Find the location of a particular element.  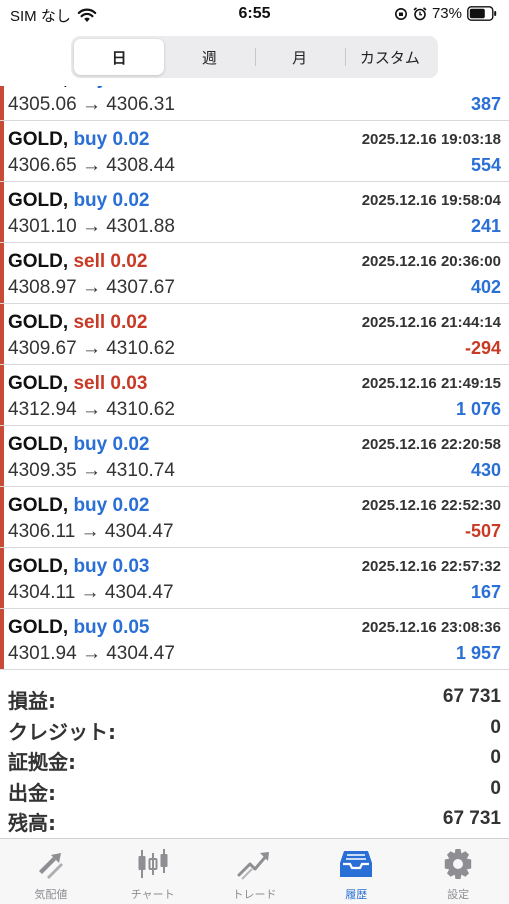

history-inbox-icon is located at coordinates (356, 864).